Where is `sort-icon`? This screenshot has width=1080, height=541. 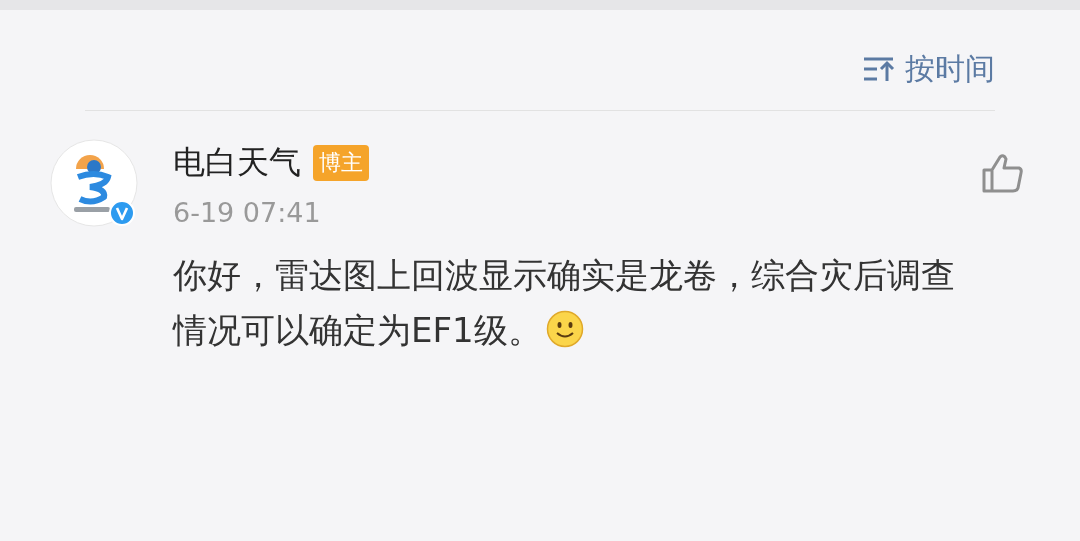
sort-icon is located at coordinates (880, 69).